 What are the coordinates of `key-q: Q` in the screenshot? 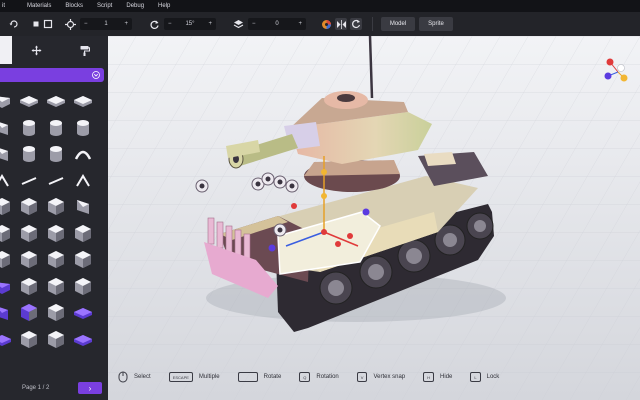 It's located at (305, 377).